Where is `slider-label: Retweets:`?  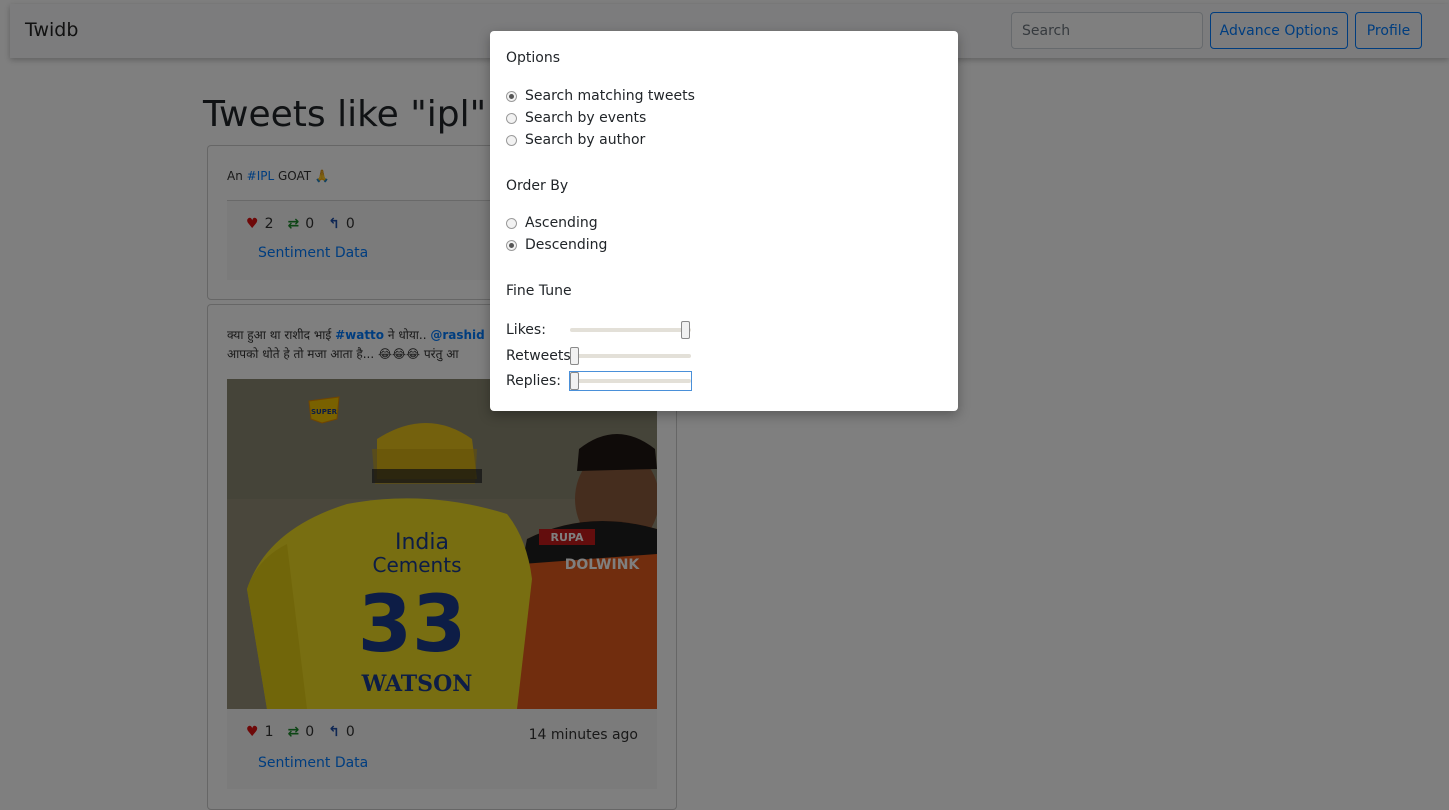
slider-label: Retweets: is located at coordinates (541, 356).